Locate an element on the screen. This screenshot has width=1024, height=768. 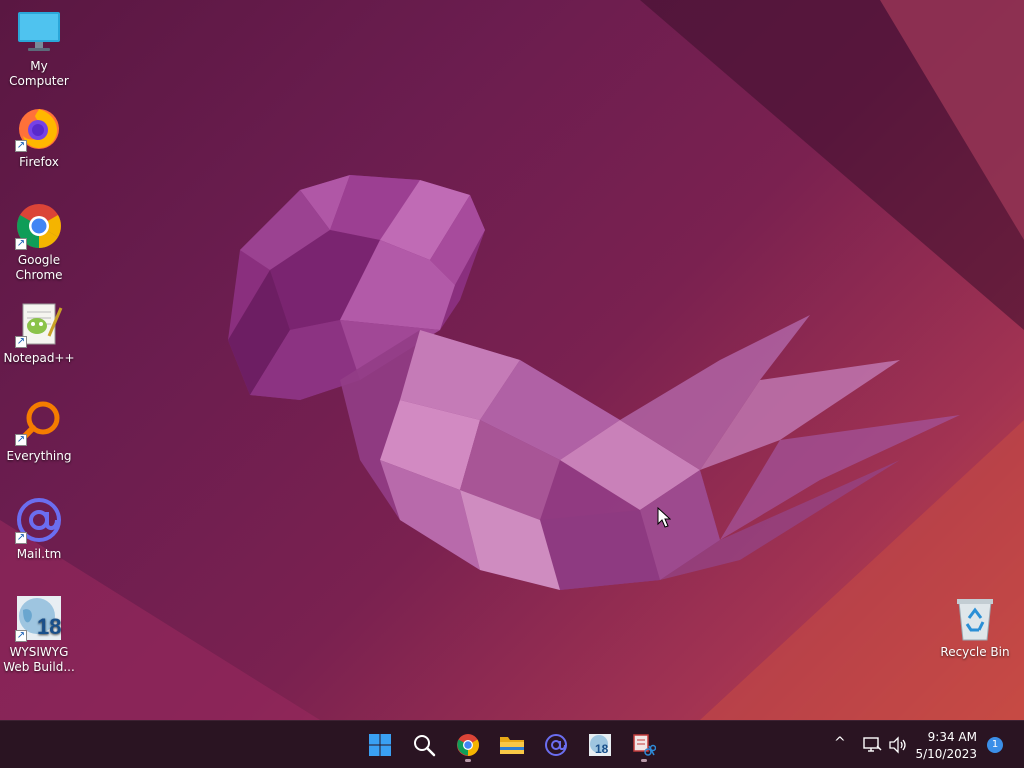
desktop-icon-notepad-plus-plus: ↗ Notepad++ is located at coordinates (39, 333).